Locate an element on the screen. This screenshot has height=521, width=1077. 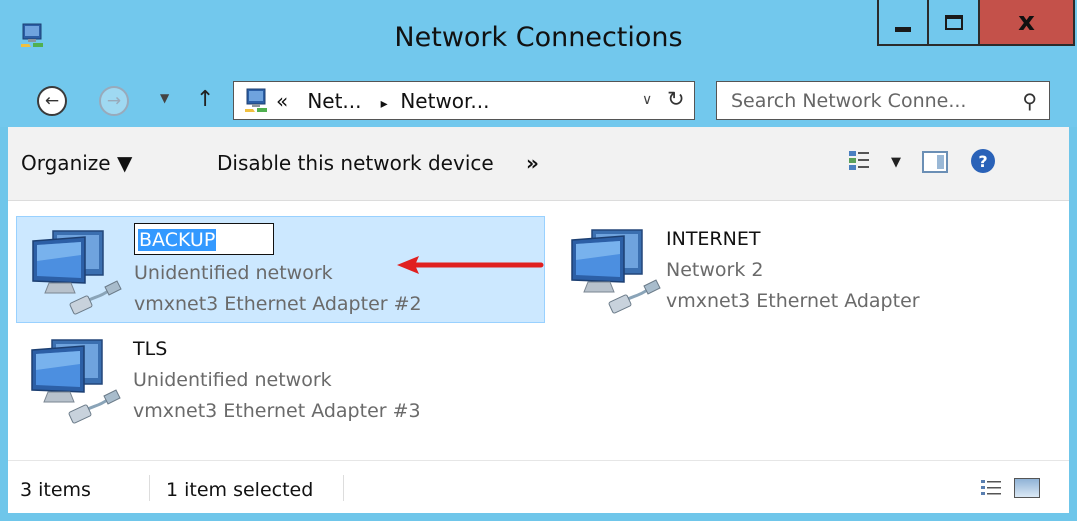
network-connections-icon is located at coordinates (256, 100).